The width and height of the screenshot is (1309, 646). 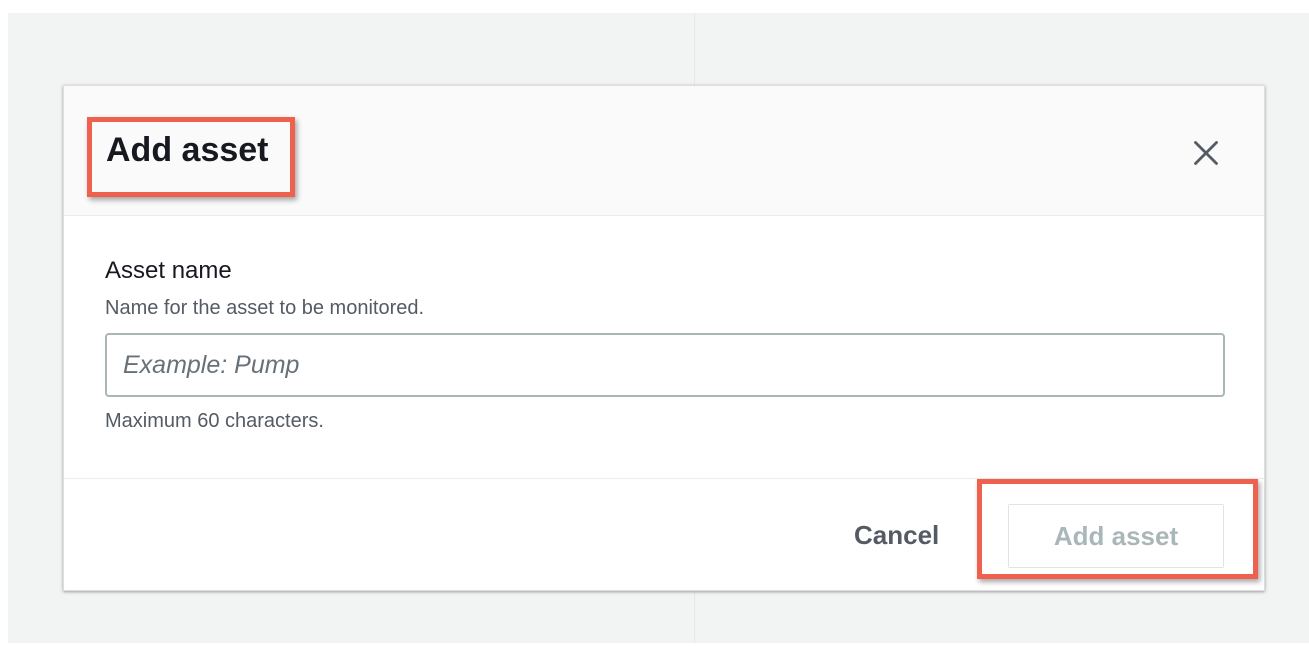 I want to click on asset-name-label: Asset name, so click(x=168, y=270).